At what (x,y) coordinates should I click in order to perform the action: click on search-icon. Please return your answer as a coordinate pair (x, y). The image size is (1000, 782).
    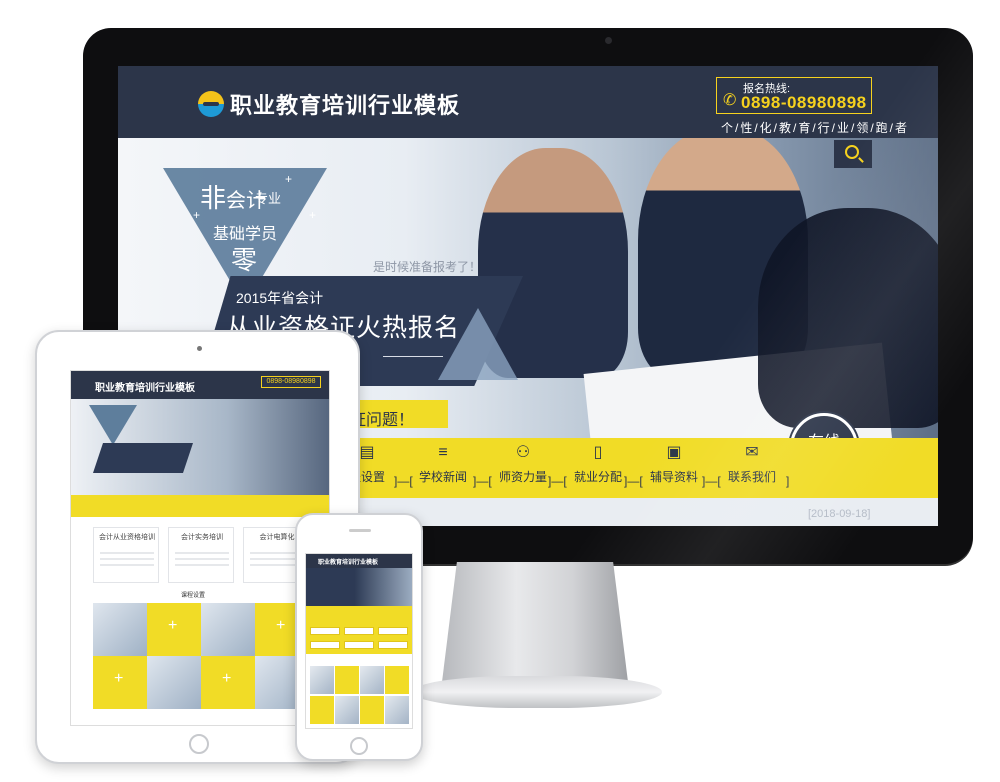
    Looking at the image, I should click on (852, 152).